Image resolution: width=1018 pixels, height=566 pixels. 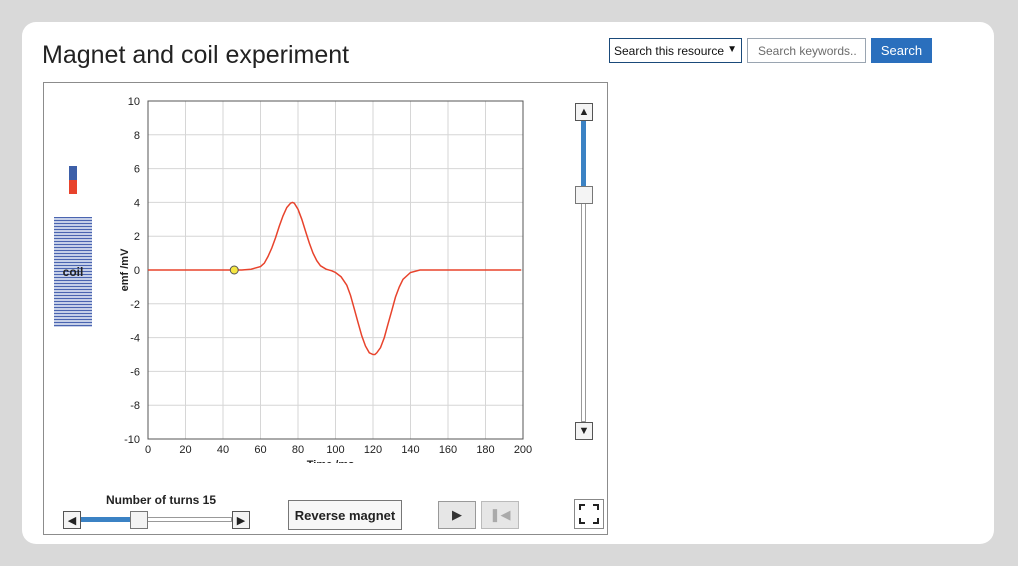 I want to click on skip-to-start-icon: ❚◀, so click(x=500, y=514).